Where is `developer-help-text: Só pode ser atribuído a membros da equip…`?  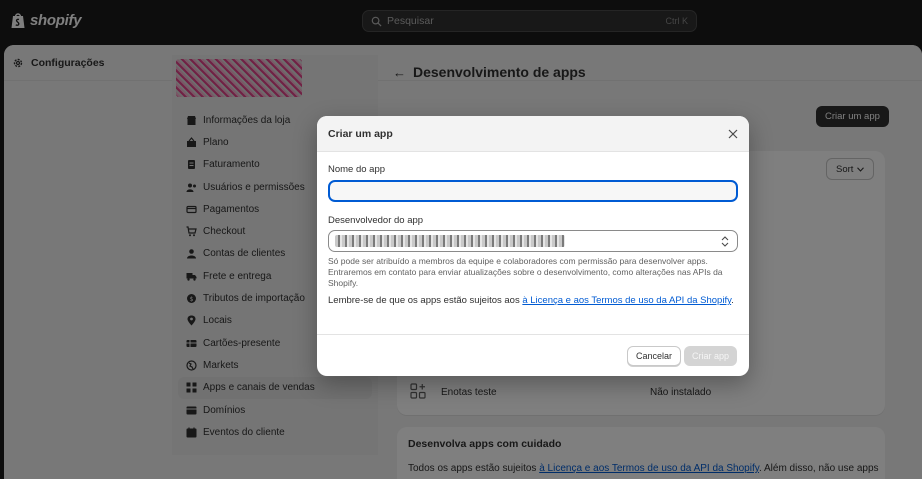
developer-help-text: Só pode ser atribuído a membros da equip… is located at coordinates (525, 272).